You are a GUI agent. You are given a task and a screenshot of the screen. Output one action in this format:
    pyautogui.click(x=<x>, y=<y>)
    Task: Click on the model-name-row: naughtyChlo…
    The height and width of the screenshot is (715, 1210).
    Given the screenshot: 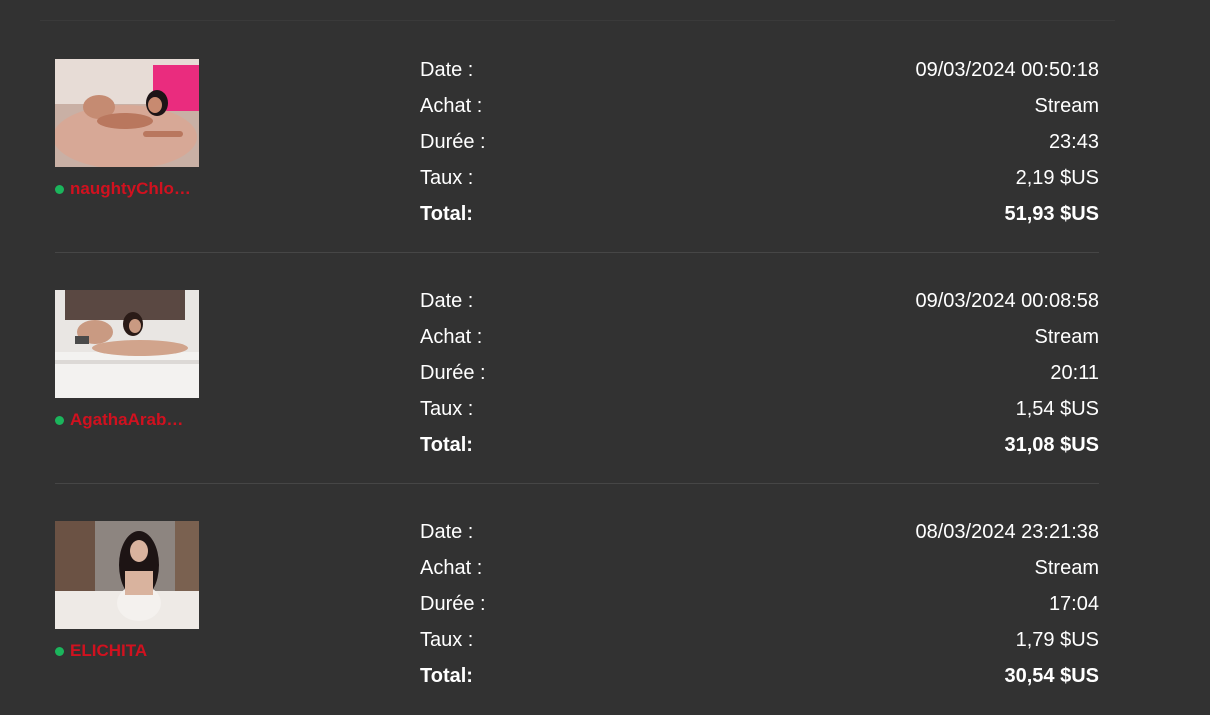 What is the action you would take?
    pyautogui.click(x=127, y=189)
    